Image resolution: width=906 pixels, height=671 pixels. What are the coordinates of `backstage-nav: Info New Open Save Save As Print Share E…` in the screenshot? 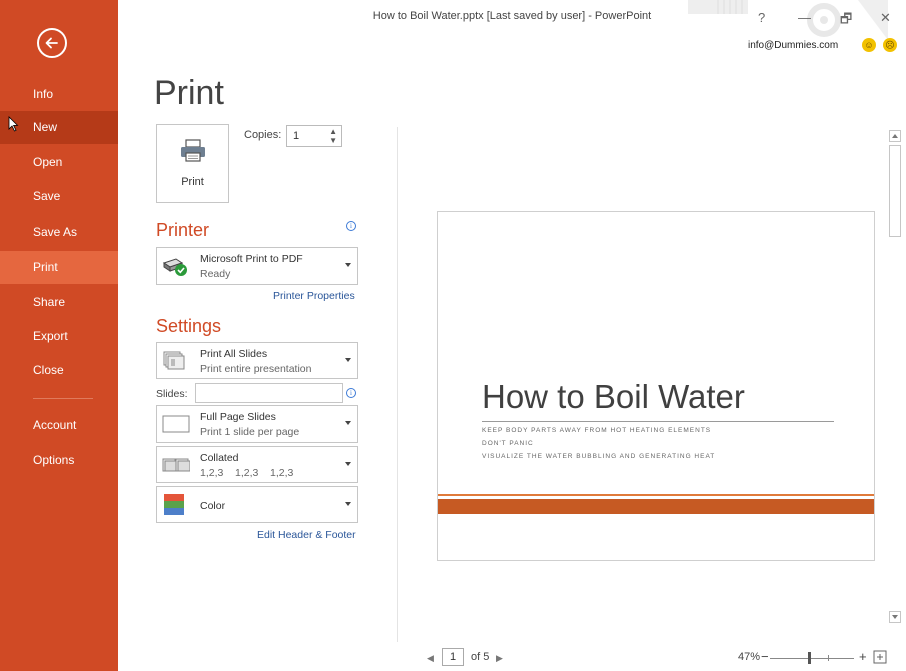 It's located at (59, 335).